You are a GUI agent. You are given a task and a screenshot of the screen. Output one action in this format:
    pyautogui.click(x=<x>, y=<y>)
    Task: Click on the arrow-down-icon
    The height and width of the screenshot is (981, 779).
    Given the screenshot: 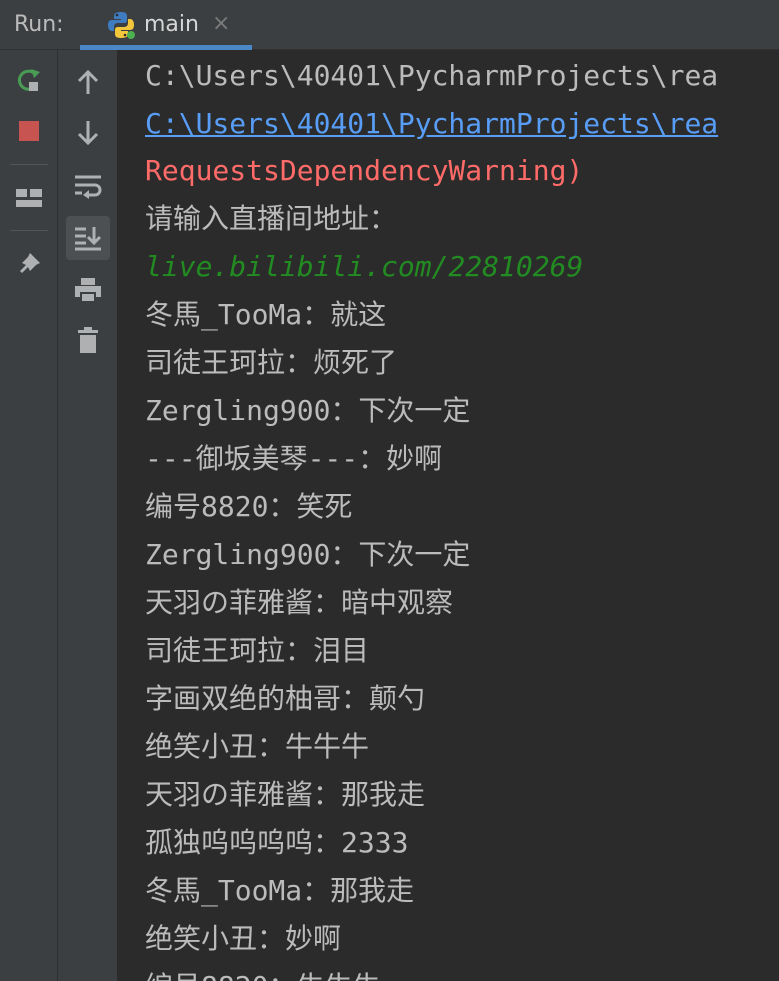 What is the action you would take?
    pyautogui.click(x=88, y=133)
    